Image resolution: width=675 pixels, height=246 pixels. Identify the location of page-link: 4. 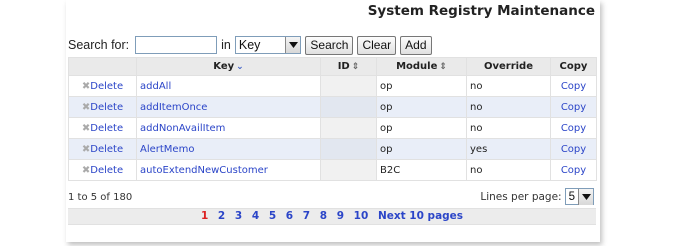
(255, 216).